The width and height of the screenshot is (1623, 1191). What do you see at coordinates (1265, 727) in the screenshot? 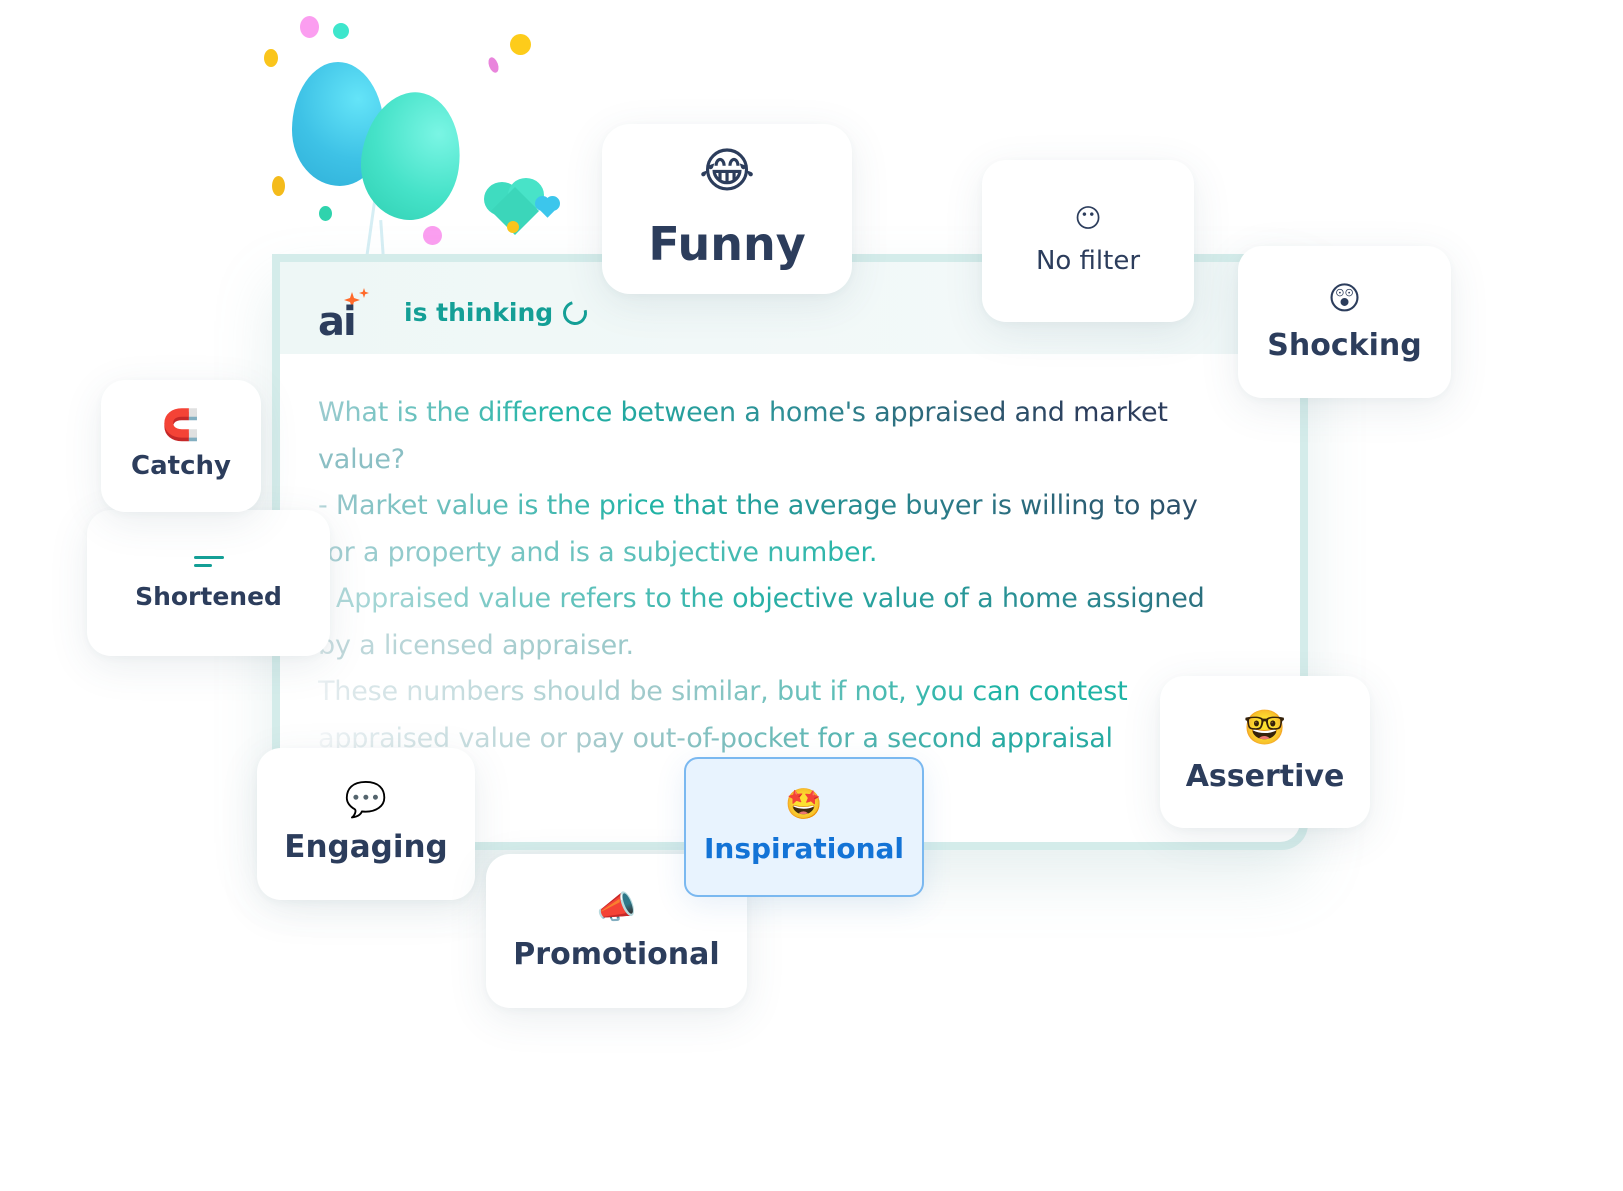
I see `nerd-face-icon: 🤓` at bounding box center [1265, 727].